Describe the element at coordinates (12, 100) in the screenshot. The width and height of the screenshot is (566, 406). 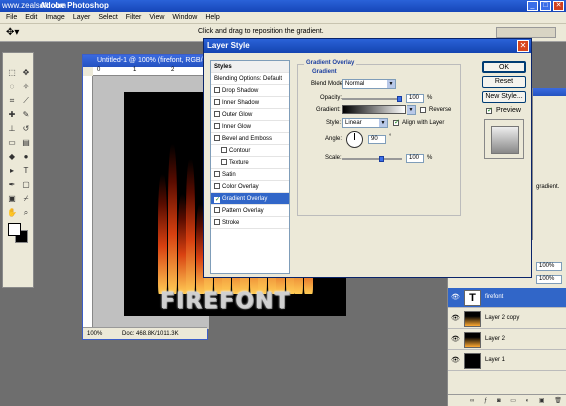
I see `crop-tool-icon: ⌗` at that location.